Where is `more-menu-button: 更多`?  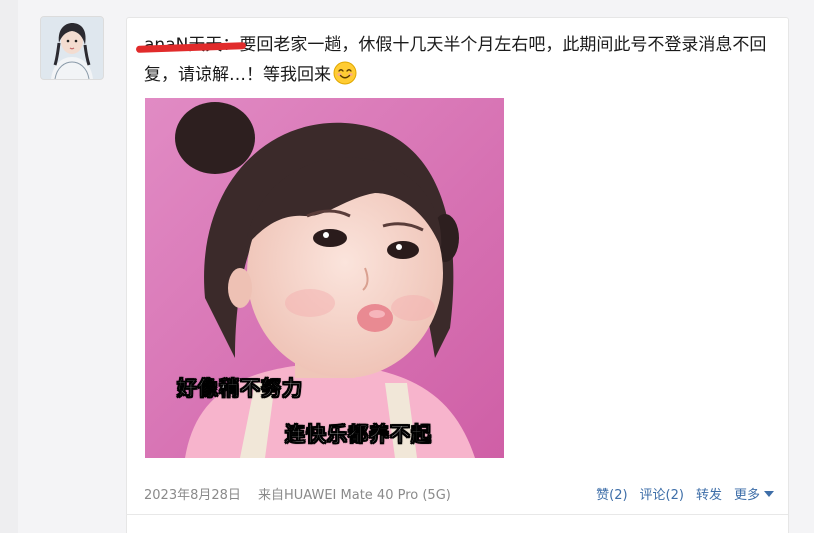 more-menu-button: 更多 is located at coordinates (754, 493).